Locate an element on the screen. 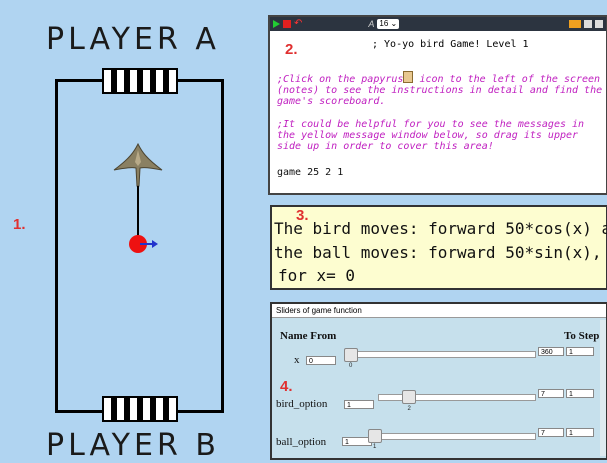 The height and width of the screenshot is (463, 607). code-comment-line: game's scoreboard. is located at coordinates (331, 101).